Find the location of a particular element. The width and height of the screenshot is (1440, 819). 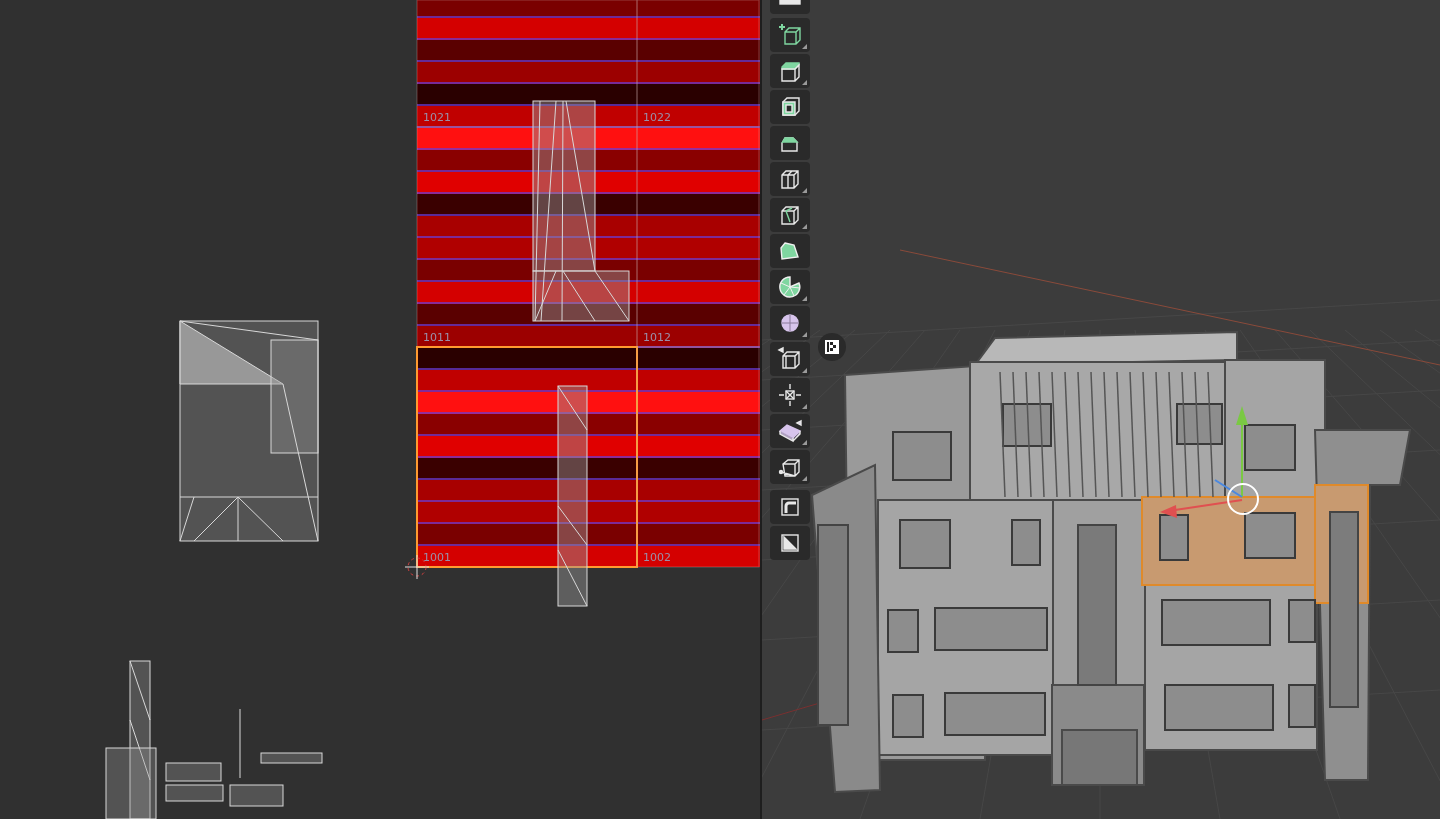

add-cube-icon is located at coordinates (790, 35).